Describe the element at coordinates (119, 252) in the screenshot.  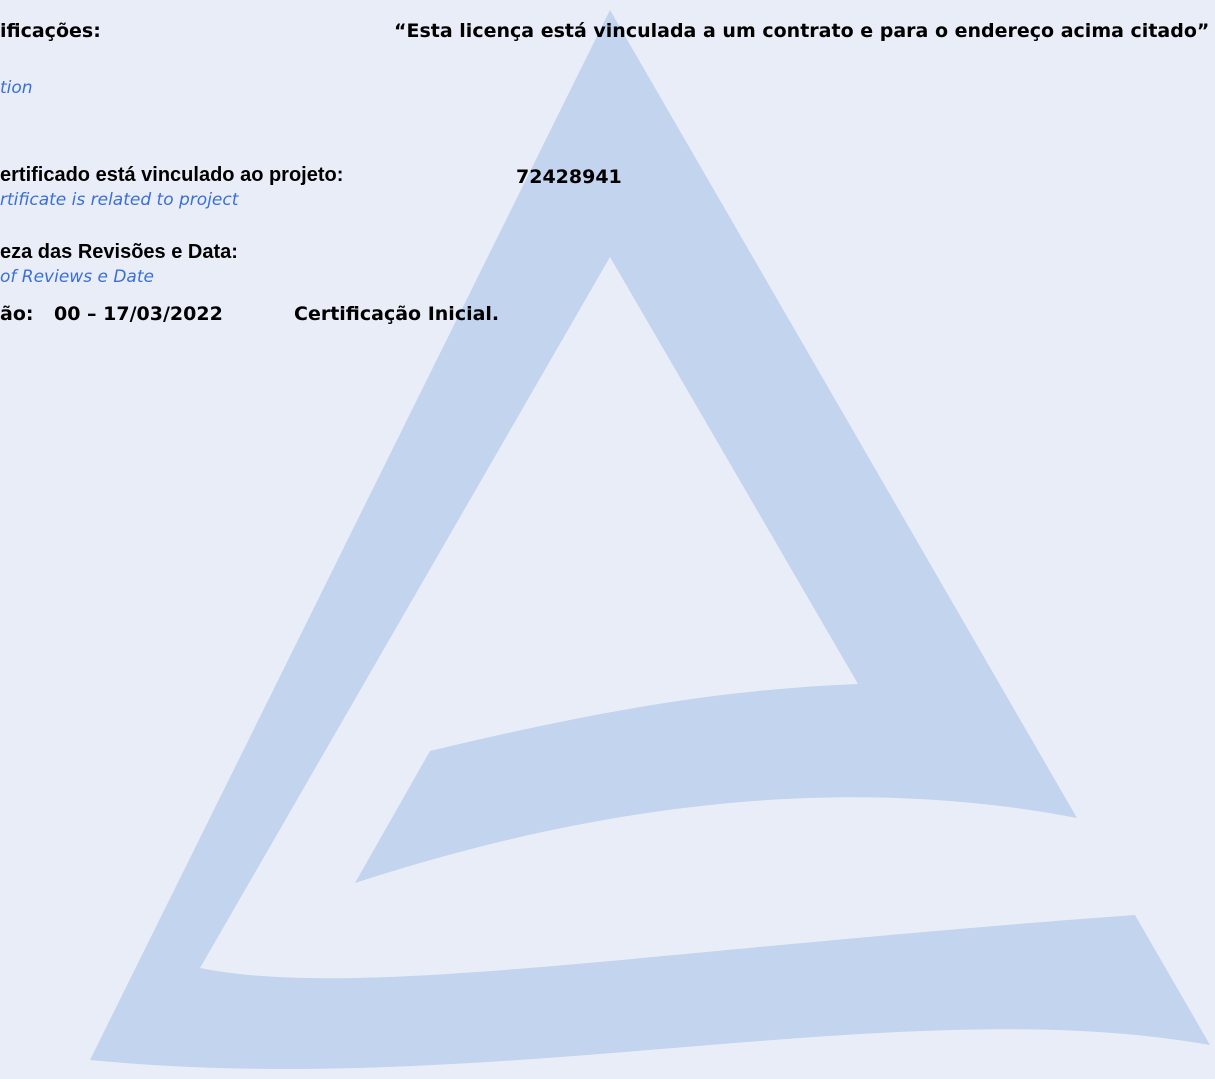
I see `revisions-label: eza das Revisões e Data:` at that location.